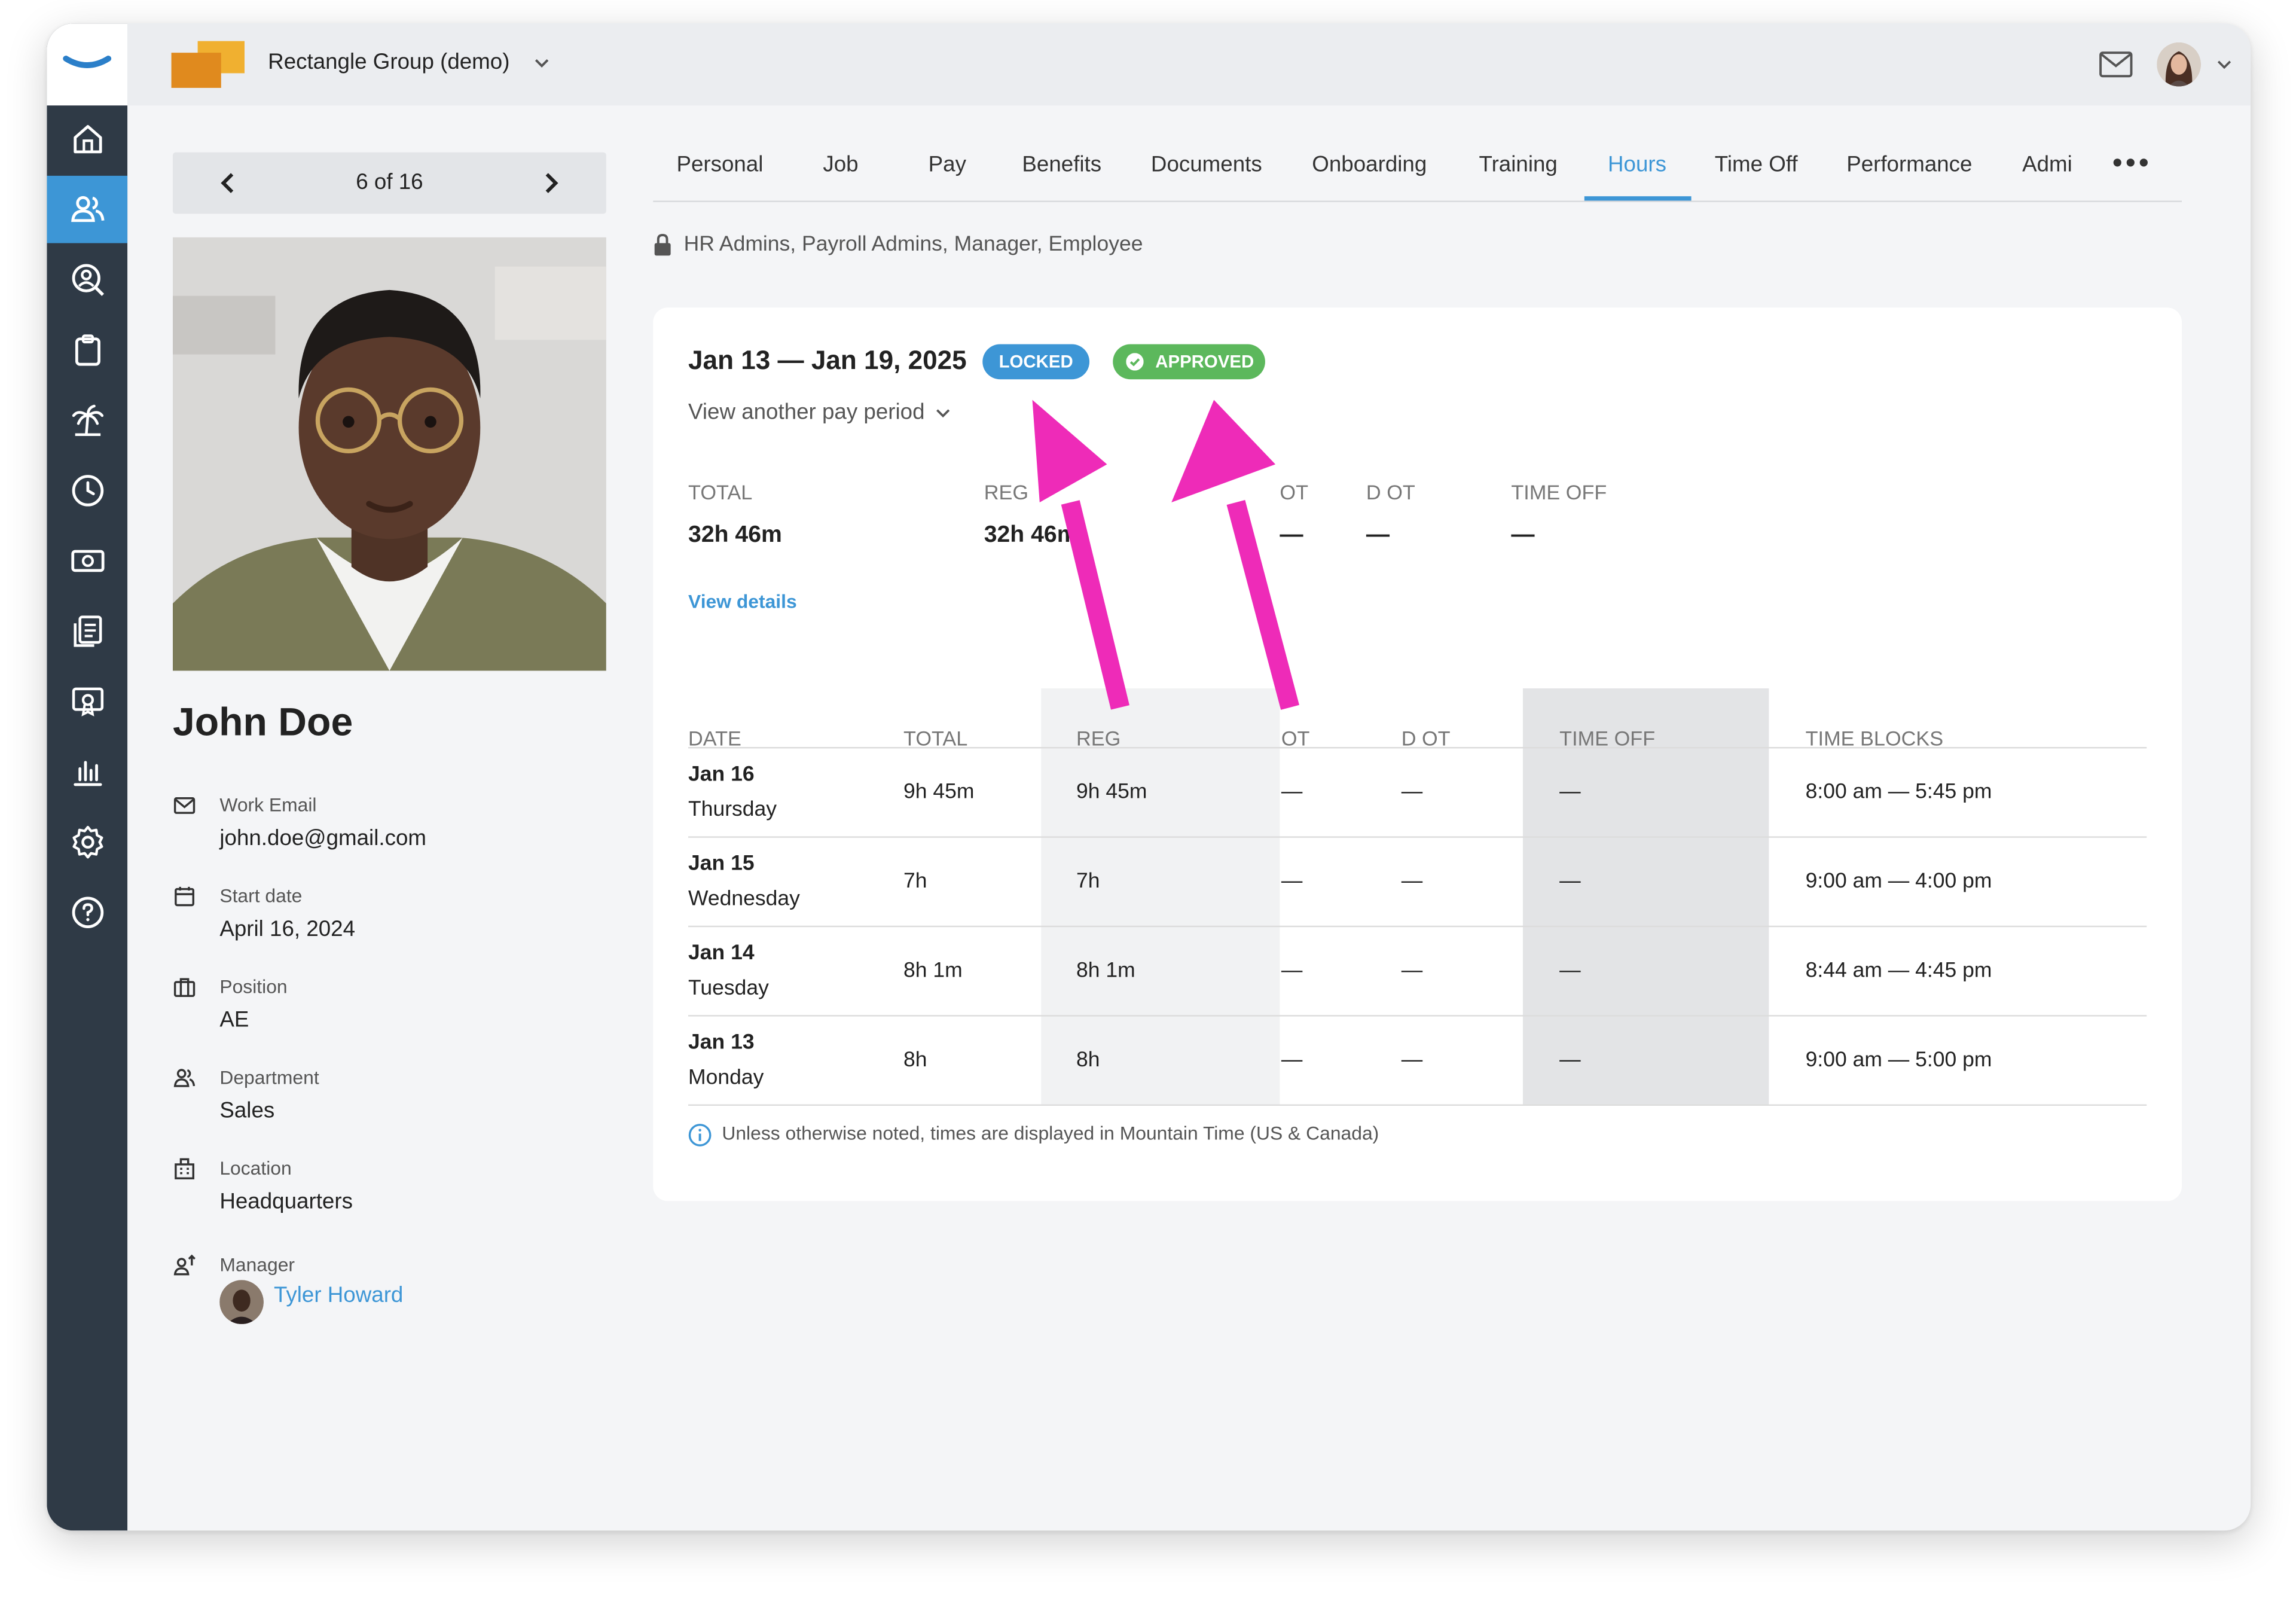 Image resolution: width=2296 pixels, height=1604 pixels. I want to click on tab-documents: Documents, so click(1206, 165).